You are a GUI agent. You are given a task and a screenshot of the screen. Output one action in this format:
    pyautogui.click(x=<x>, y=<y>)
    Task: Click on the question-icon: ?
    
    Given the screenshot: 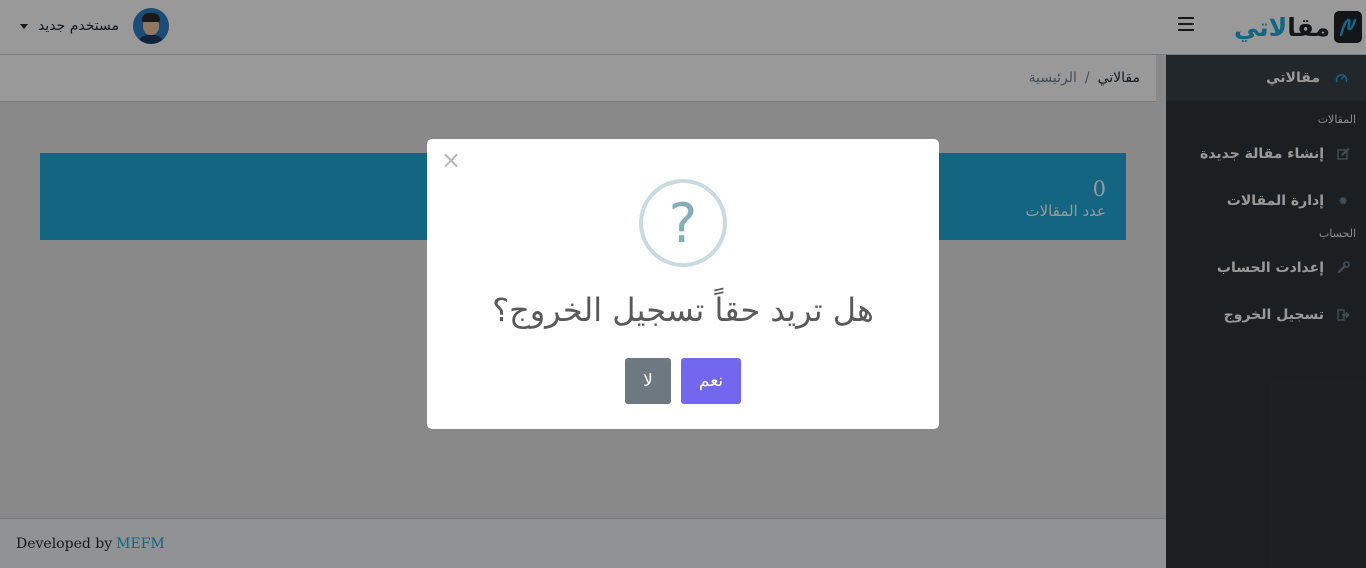 What is the action you would take?
    pyautogui.click(x=683, y=223)
    